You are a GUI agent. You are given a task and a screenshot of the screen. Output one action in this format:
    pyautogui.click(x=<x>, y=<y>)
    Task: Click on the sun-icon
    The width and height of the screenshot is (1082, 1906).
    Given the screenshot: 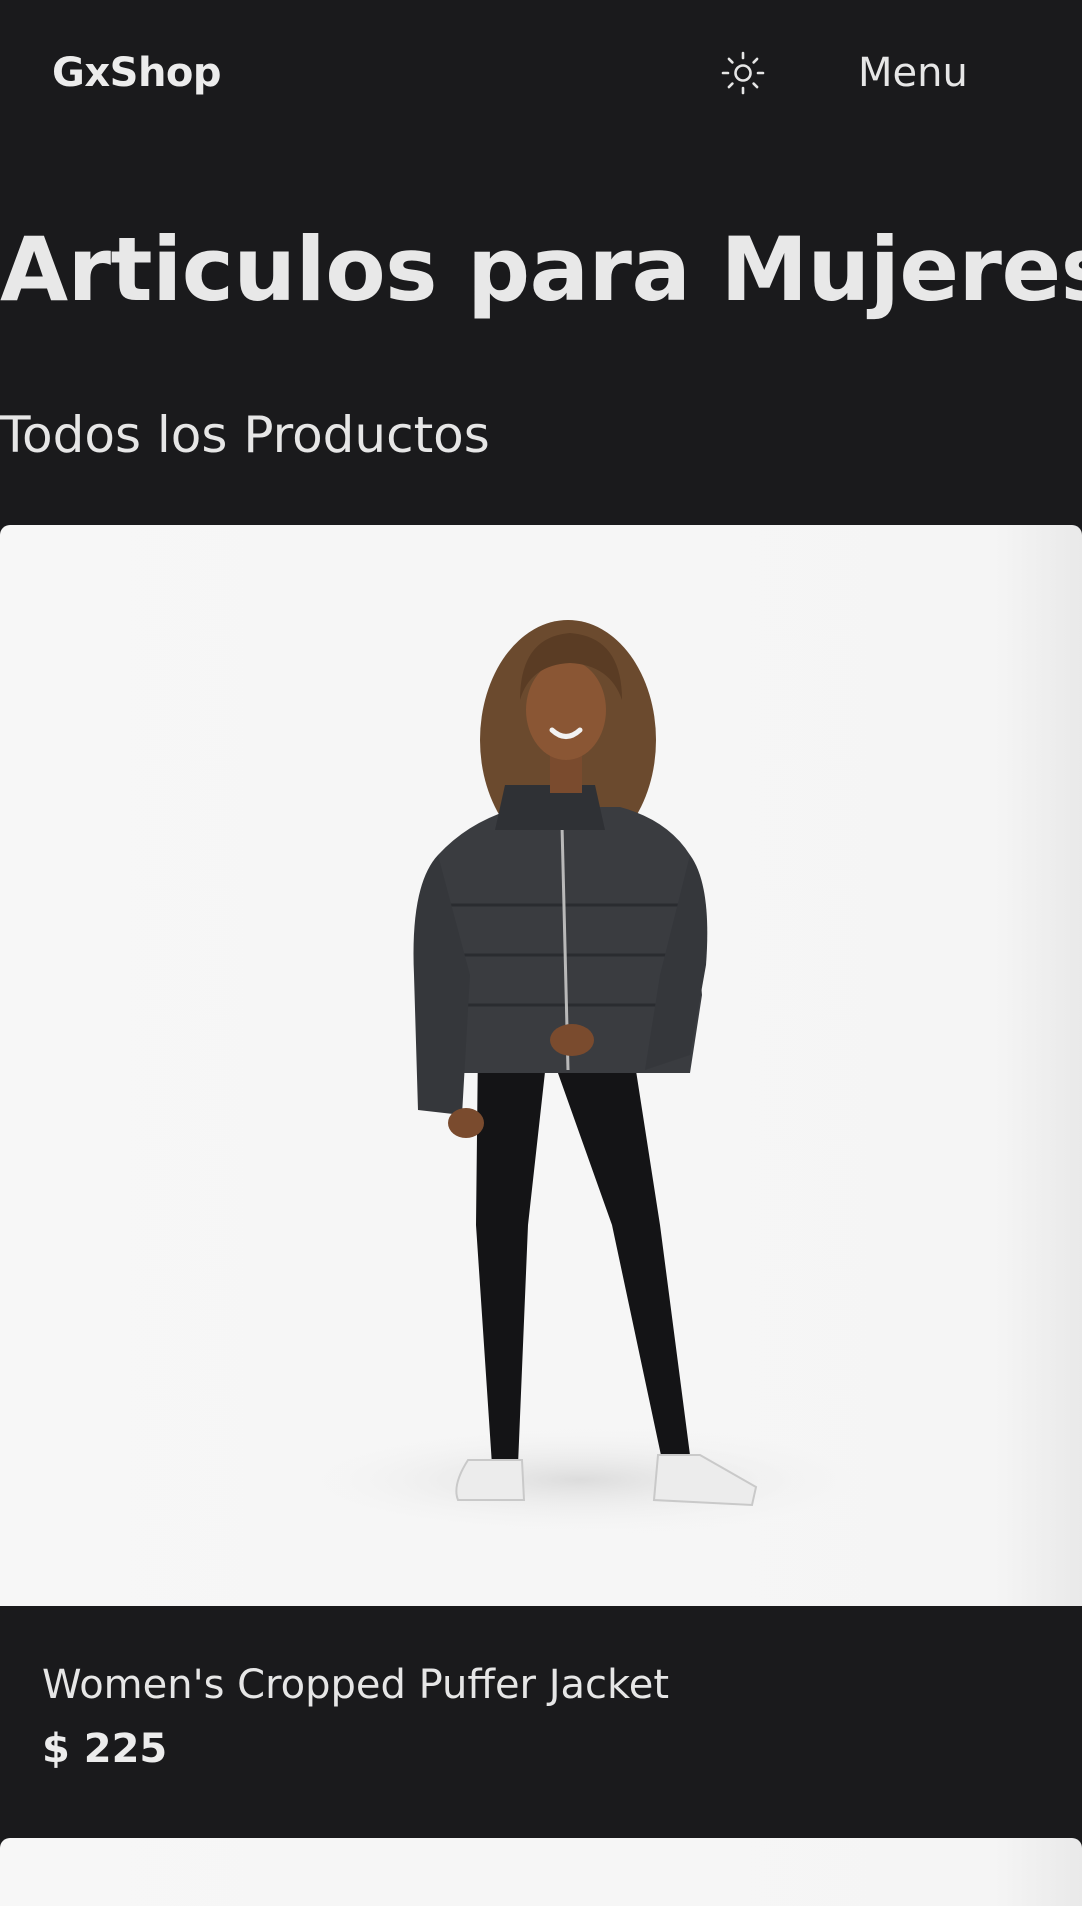 What is the action you would take?
    pyautogui.click(x=743, y=75)
    